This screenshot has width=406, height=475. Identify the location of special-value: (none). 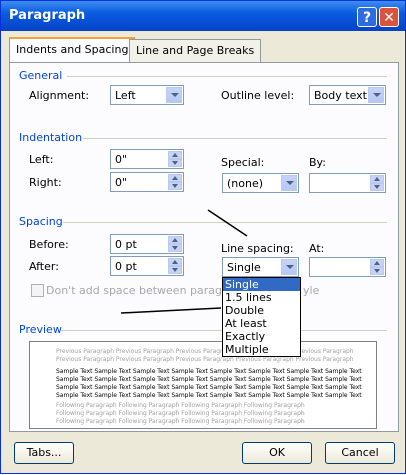
(245, 183).